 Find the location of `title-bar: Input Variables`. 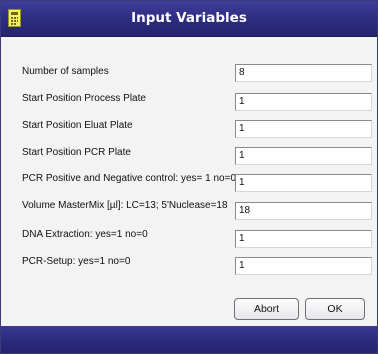

title-bar: Input Variables is located at coordinates (189, 19).